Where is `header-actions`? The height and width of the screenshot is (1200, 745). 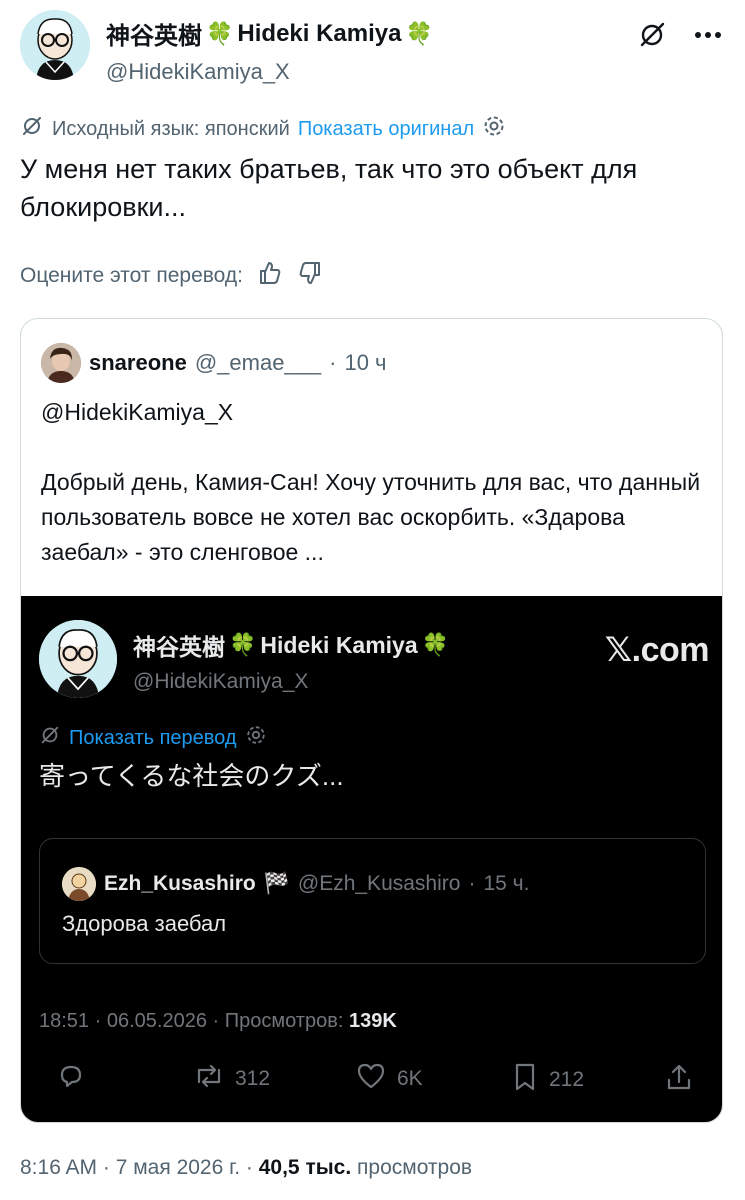
header-actions is located at coordinates (680, 35).